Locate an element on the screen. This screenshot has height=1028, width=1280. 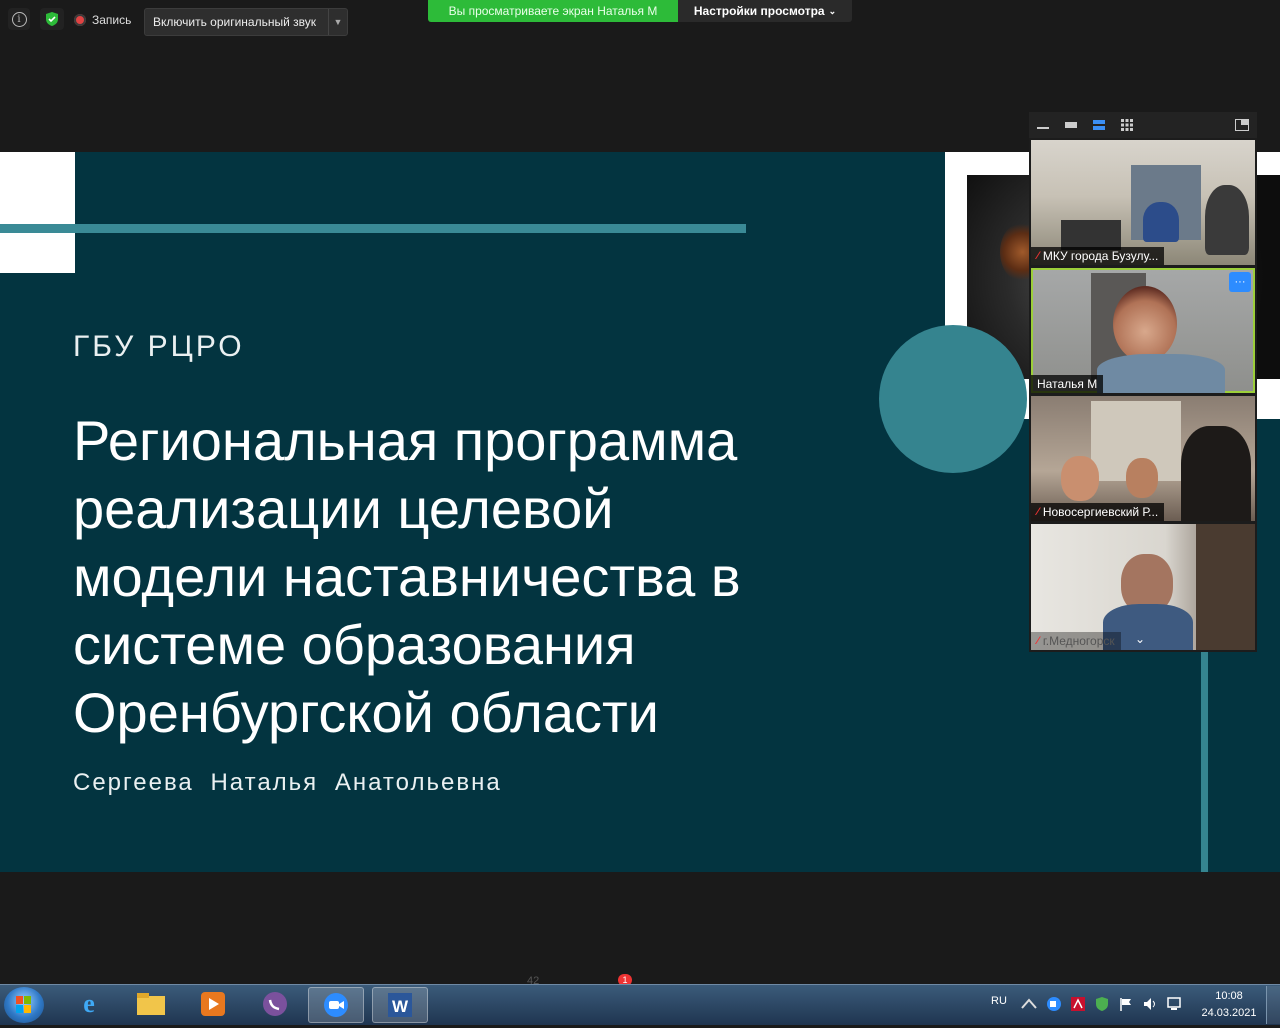
title-line: реализации целевой is located at coordinates (343, 508).